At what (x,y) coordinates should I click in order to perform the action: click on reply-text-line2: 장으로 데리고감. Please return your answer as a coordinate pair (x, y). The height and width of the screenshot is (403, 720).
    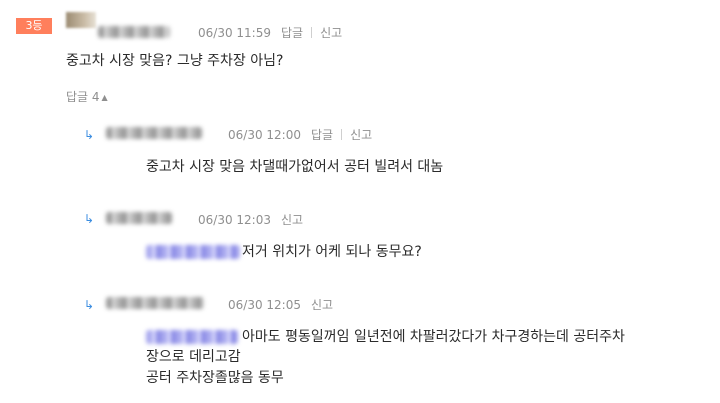
    Looking at the image, I should click on (193, 357).